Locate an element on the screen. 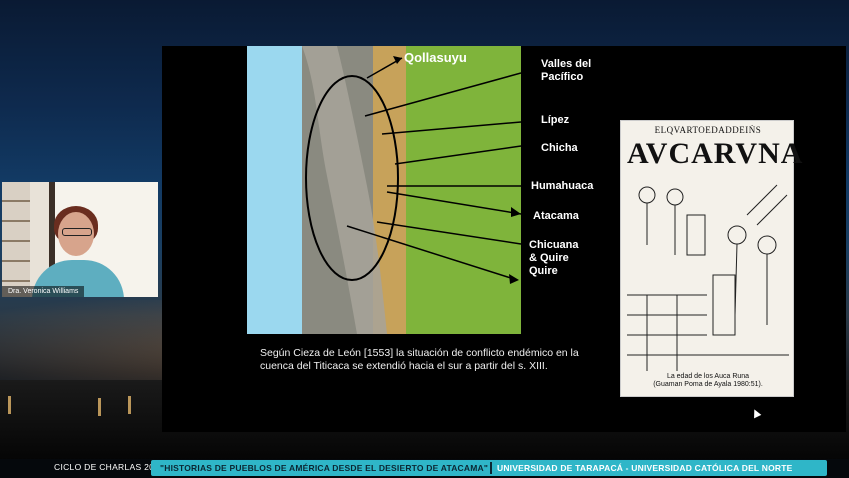 The height and width of the screenshot is (478, 849). speaker-name-tag: Dra. Veronica Williams is located at coordinates (43, 291).